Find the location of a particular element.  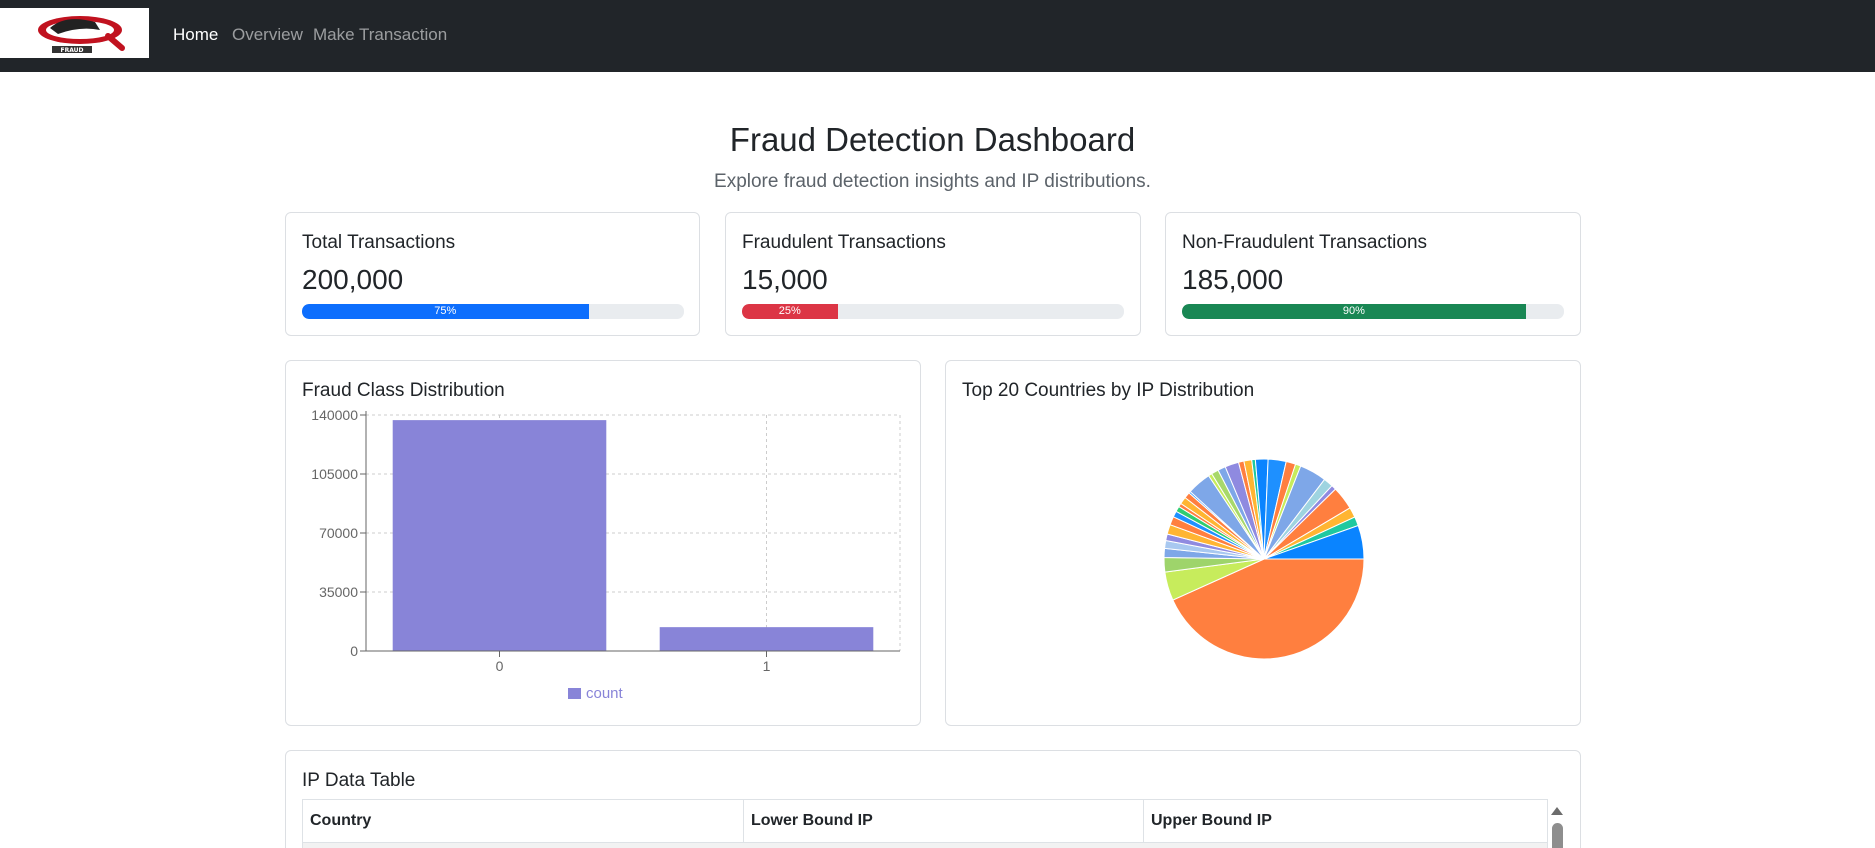

table-title: IP Data Table is located at coordinates (359, 780).